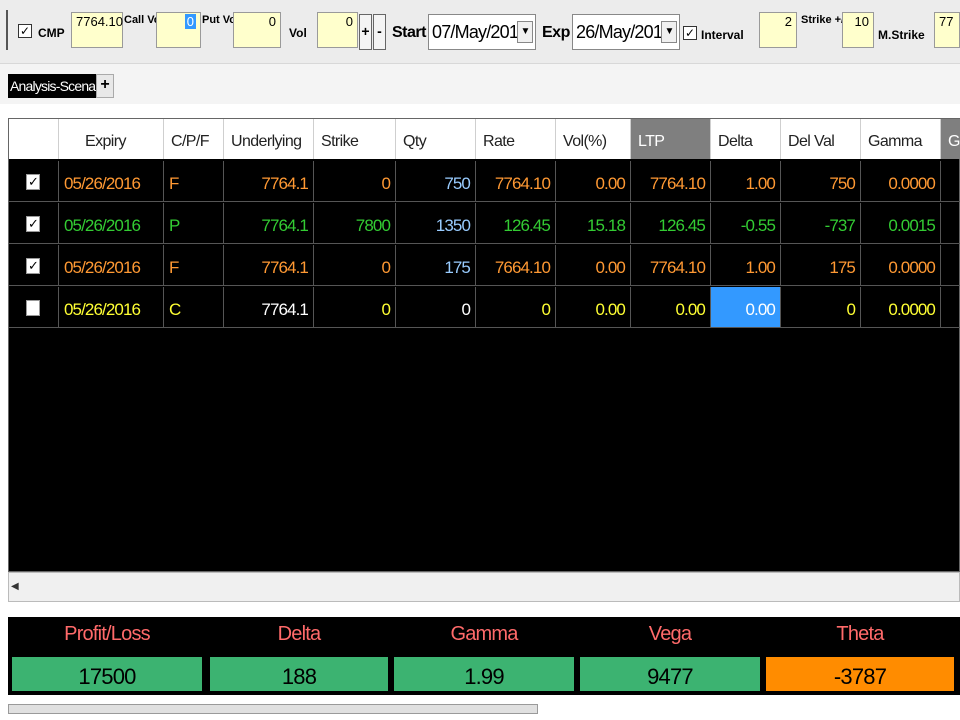 Image resolution: width=960 pixels, height=720 pixels. Describe the element at coordinates (480, 84) in the screenshot. I see `tab-strip: Analysis-Scenario +` at that location.